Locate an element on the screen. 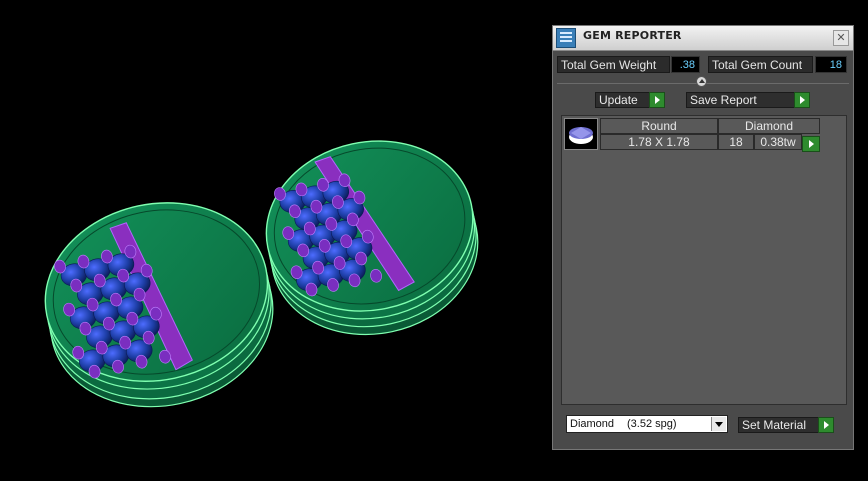  gem-weight: 0.38tw is located at coordinates (778, 142).